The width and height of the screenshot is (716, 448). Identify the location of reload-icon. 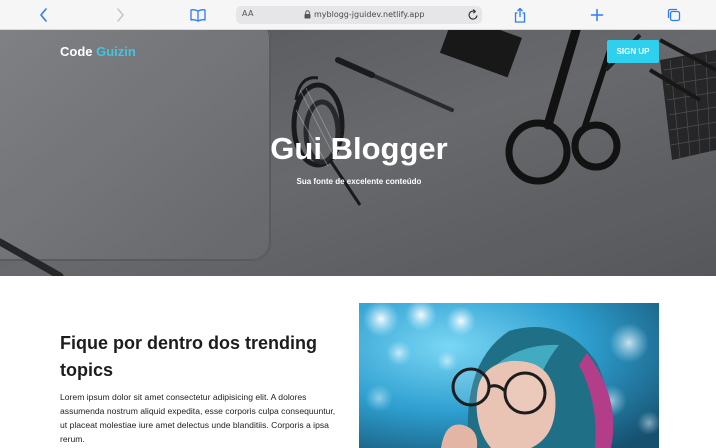
(473, 15).